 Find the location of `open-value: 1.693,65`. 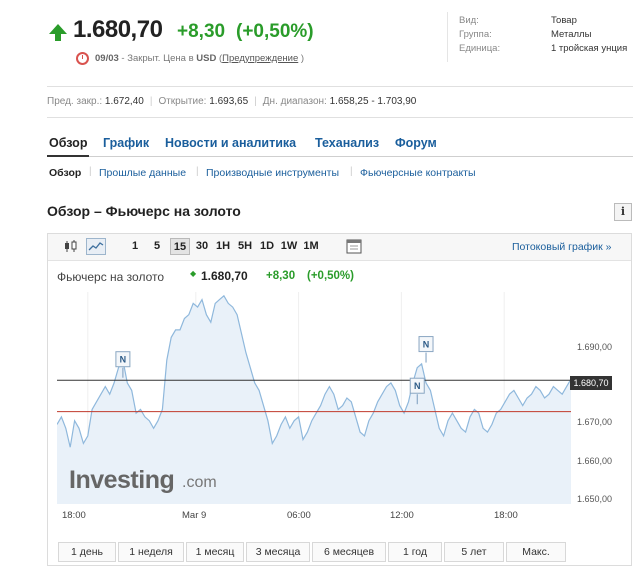

open-value: 1.693,65 is located at coordinates (229, 101).